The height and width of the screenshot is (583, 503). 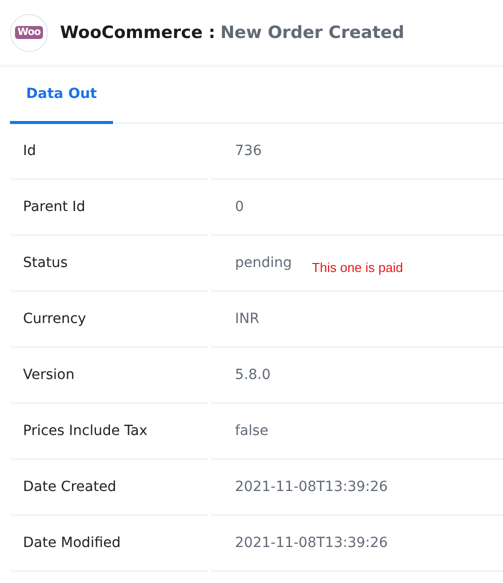 I want to click on field-label: Prices Include Tax, so click(x=85, y=431).